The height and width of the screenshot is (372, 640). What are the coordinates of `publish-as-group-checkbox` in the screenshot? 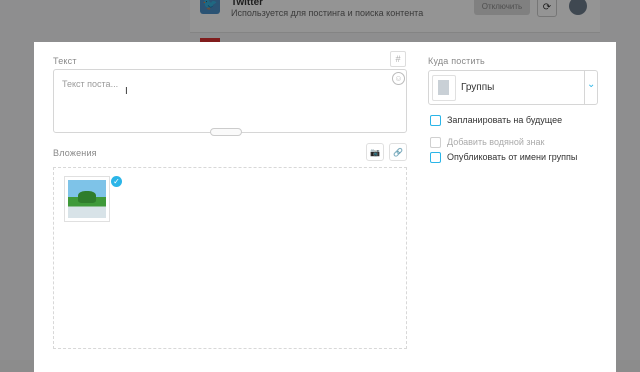 It's located at (435, 157).